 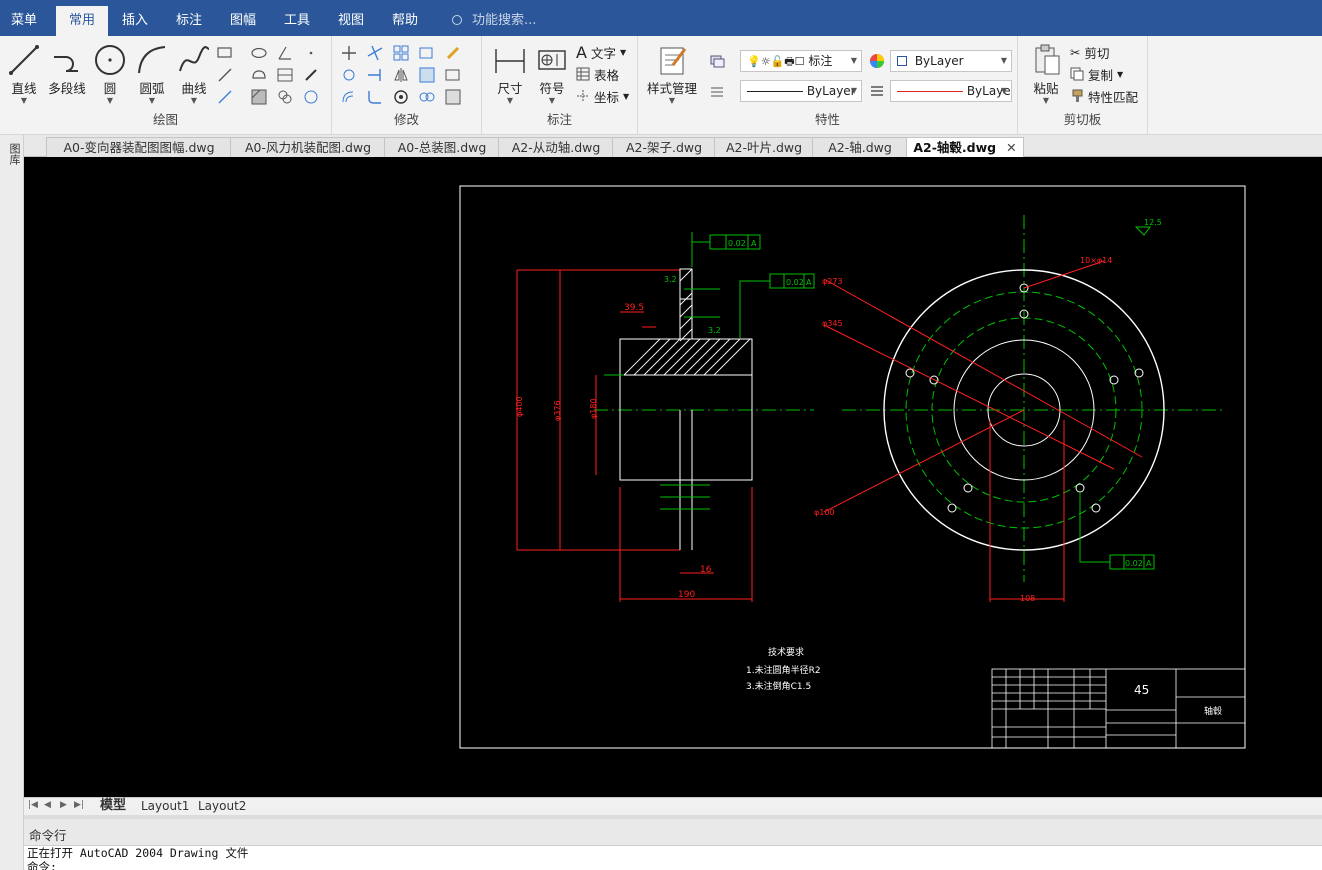 What do you see at coordinates (427, 53) in the screenshot?
I see `copy-obj-icon` at bounding box center [427, 53].